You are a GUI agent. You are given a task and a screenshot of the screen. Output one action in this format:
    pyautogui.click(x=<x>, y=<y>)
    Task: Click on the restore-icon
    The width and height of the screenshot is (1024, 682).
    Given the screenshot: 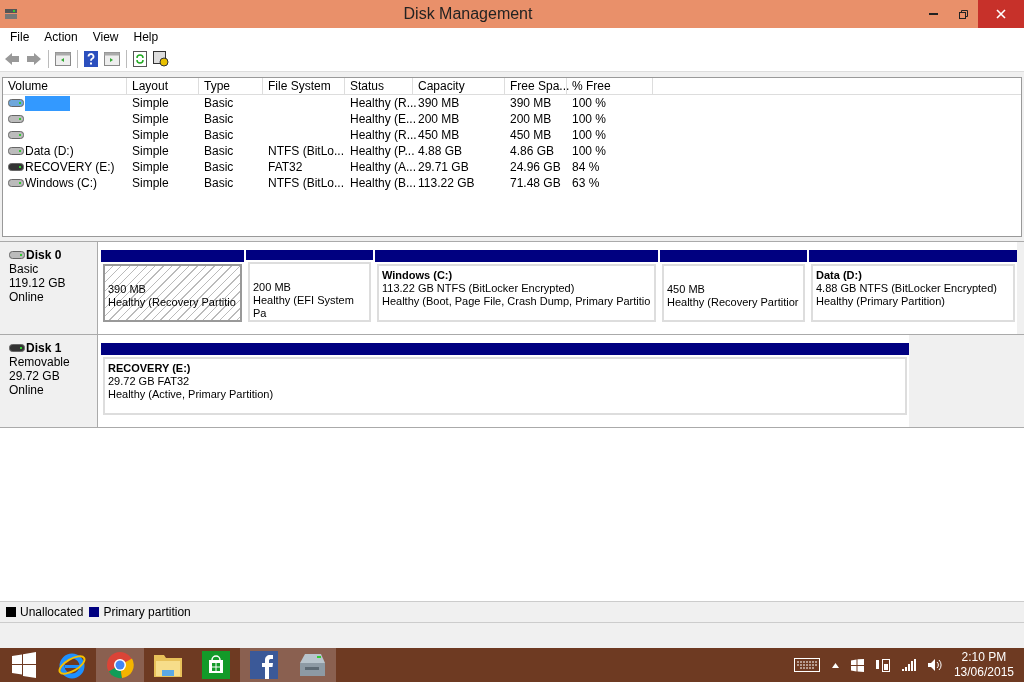 What is the action you would take?
    pyautogui.click(x=963, y=14)
    